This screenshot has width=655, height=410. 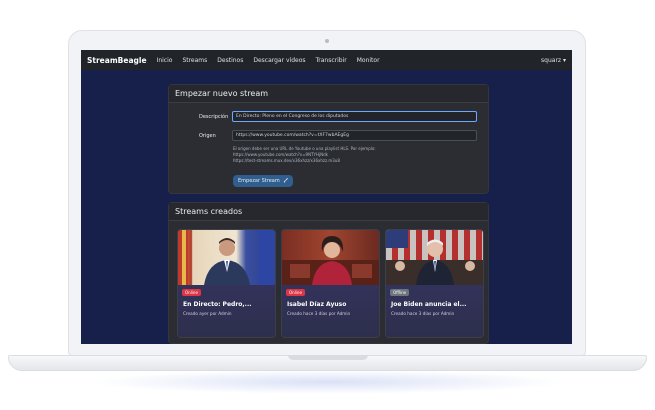 I want to click on laptop-shadow, so click(x=328, y=382).